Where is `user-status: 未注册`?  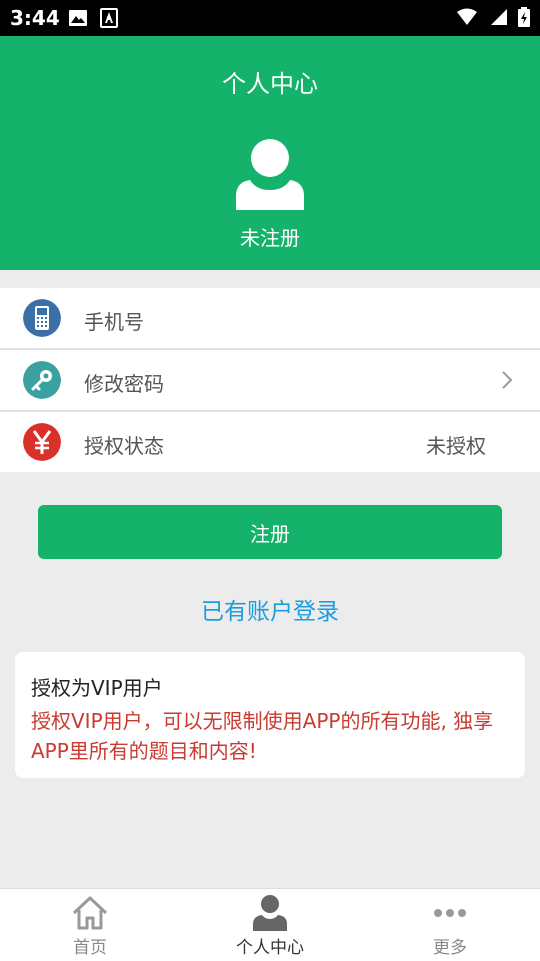
user-status: 未注册 is located at coordinates (270, 238).